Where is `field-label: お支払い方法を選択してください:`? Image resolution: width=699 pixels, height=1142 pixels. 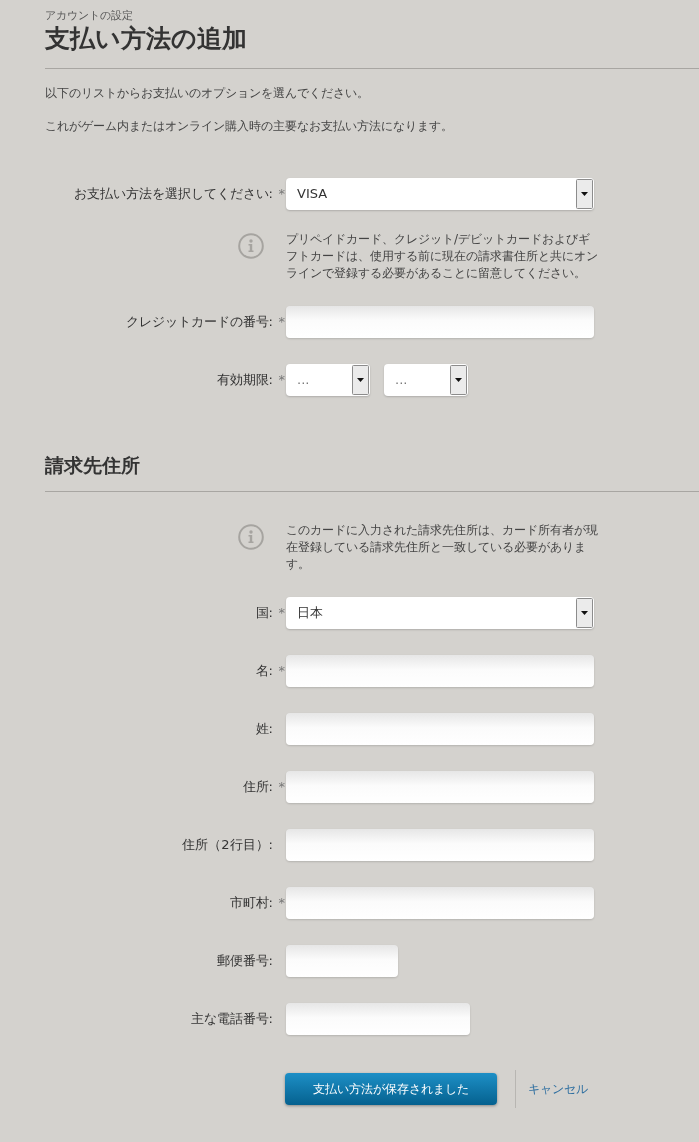
field-label: お支払い方法を選択してください: is located at coordinates (173, 194).